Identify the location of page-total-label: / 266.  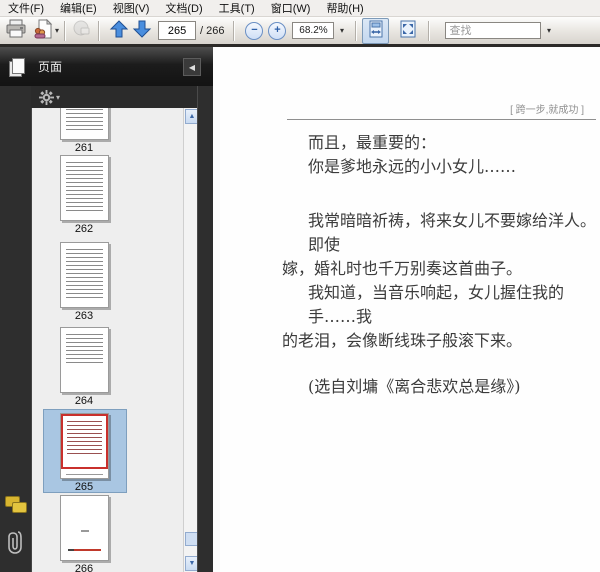
(212, 30).